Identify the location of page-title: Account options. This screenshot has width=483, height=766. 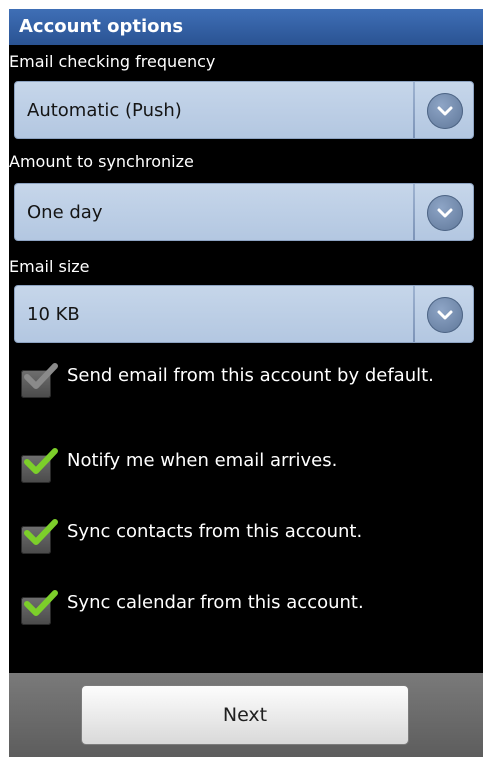
(246, 27).